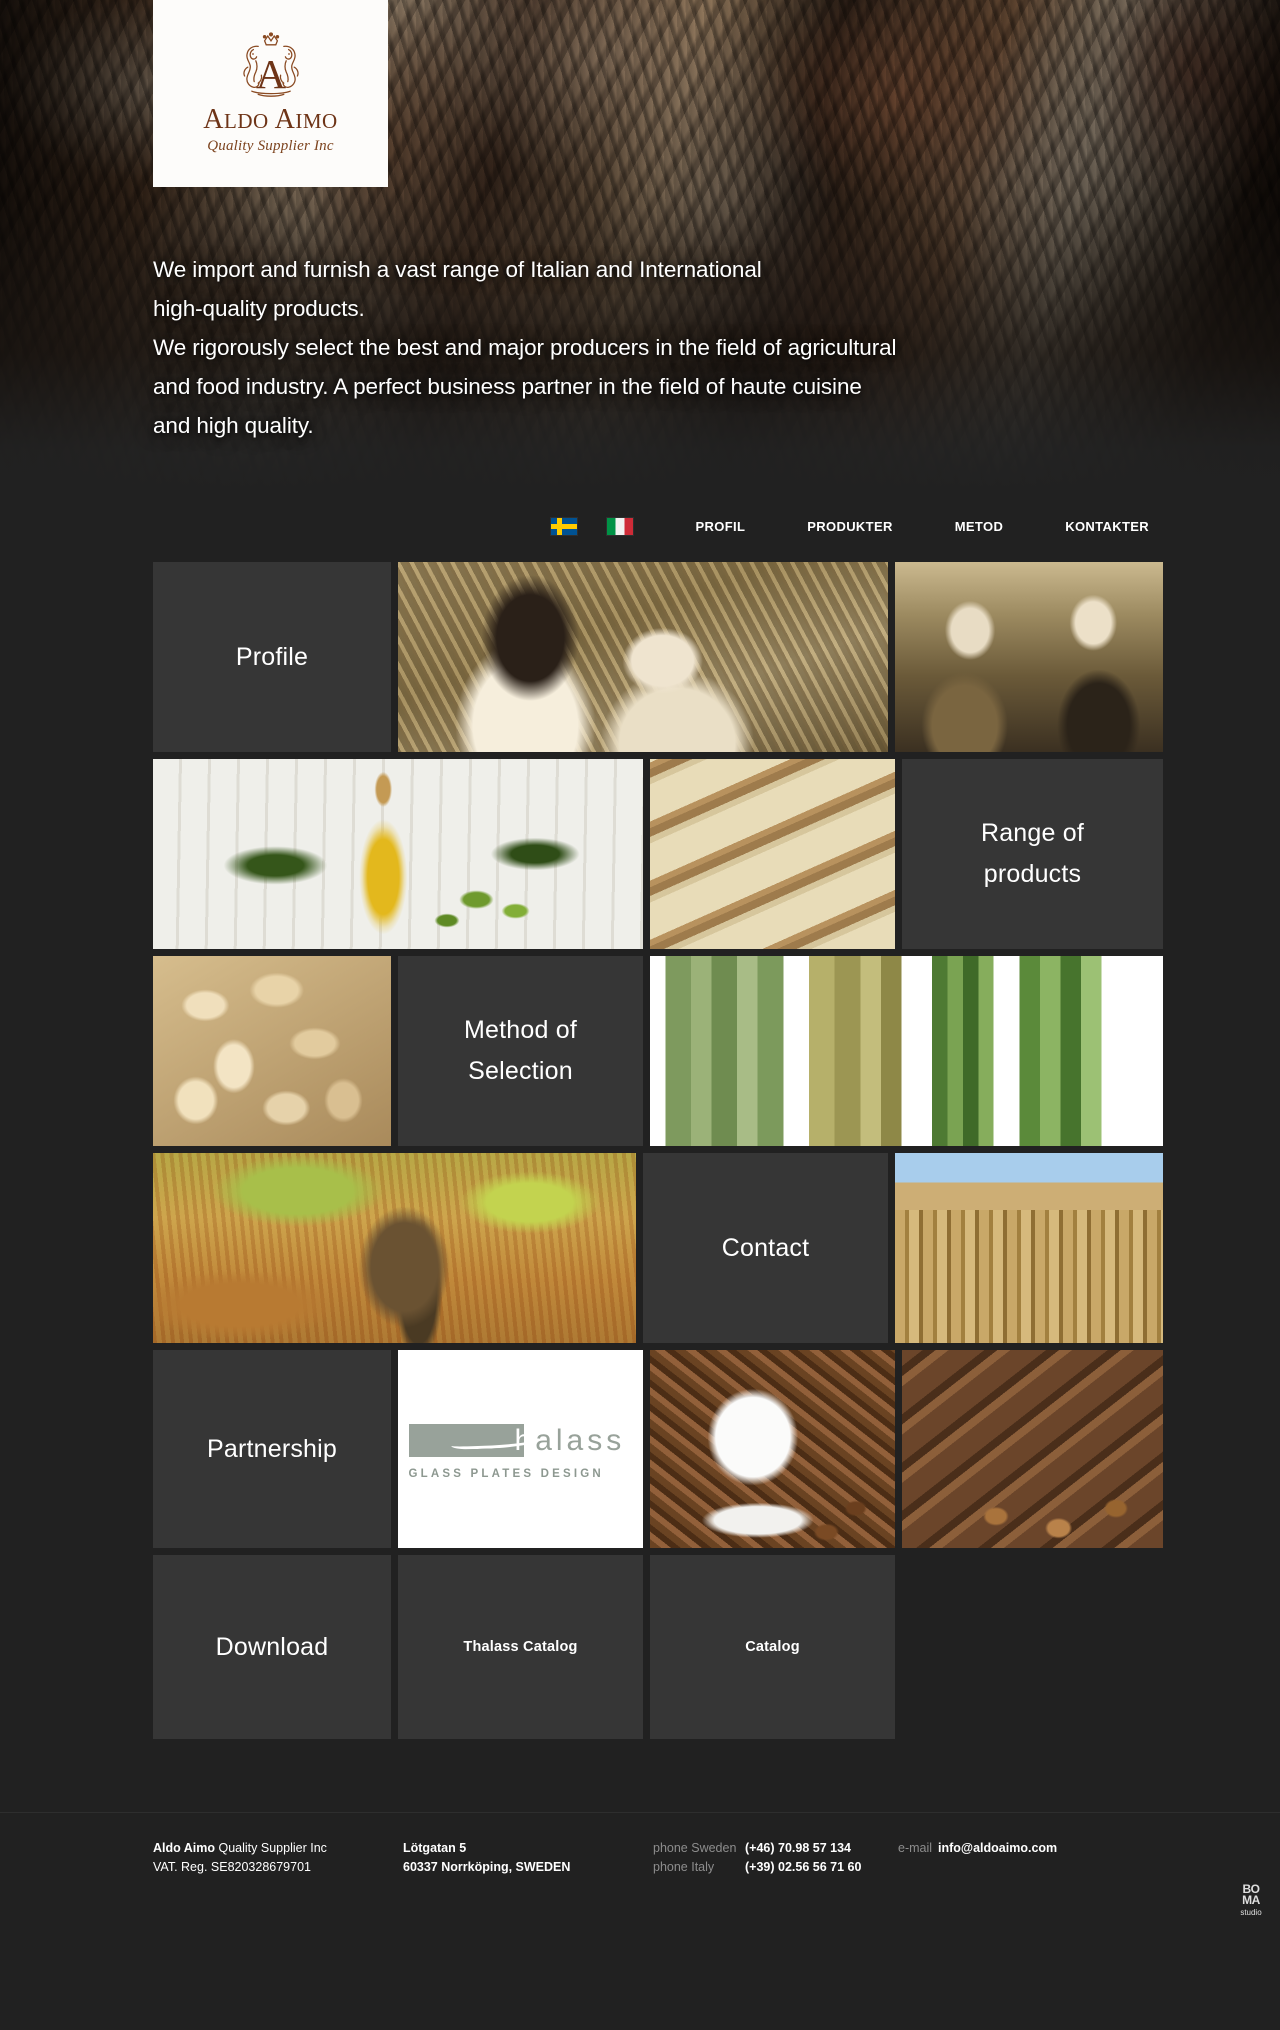  I want to click on hero-line-5: and high quality., so click(233, 425).